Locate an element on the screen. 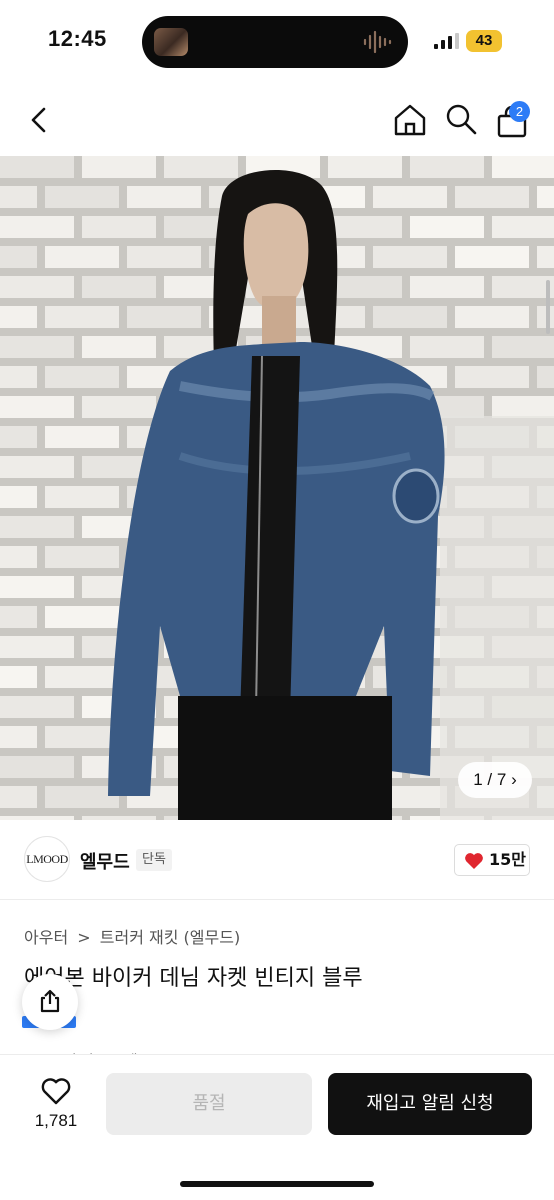  heart-filled-icon is located at coordinates (474, 861).